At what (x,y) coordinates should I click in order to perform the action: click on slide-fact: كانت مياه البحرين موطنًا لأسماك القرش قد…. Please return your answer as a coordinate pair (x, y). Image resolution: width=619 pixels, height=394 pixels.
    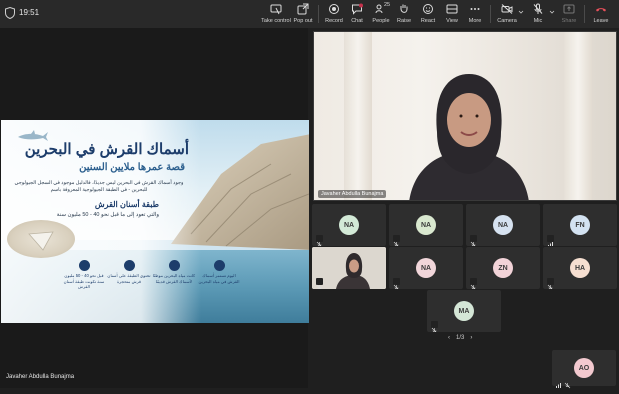
    Looking at the image, I should click on (174, 272).